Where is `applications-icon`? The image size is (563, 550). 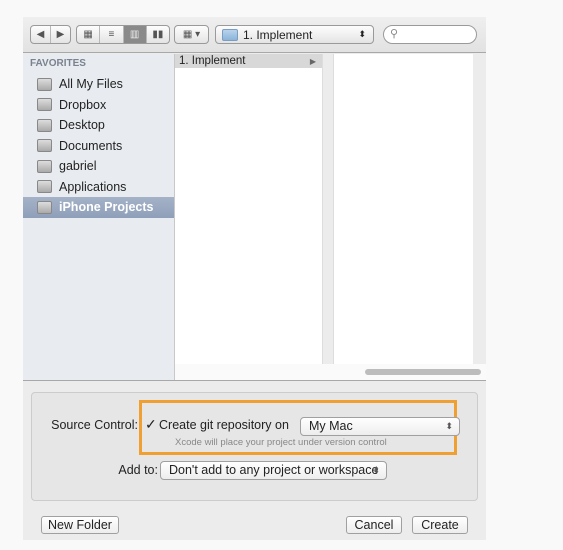 applications-icon is located at coordinates (44, 187).